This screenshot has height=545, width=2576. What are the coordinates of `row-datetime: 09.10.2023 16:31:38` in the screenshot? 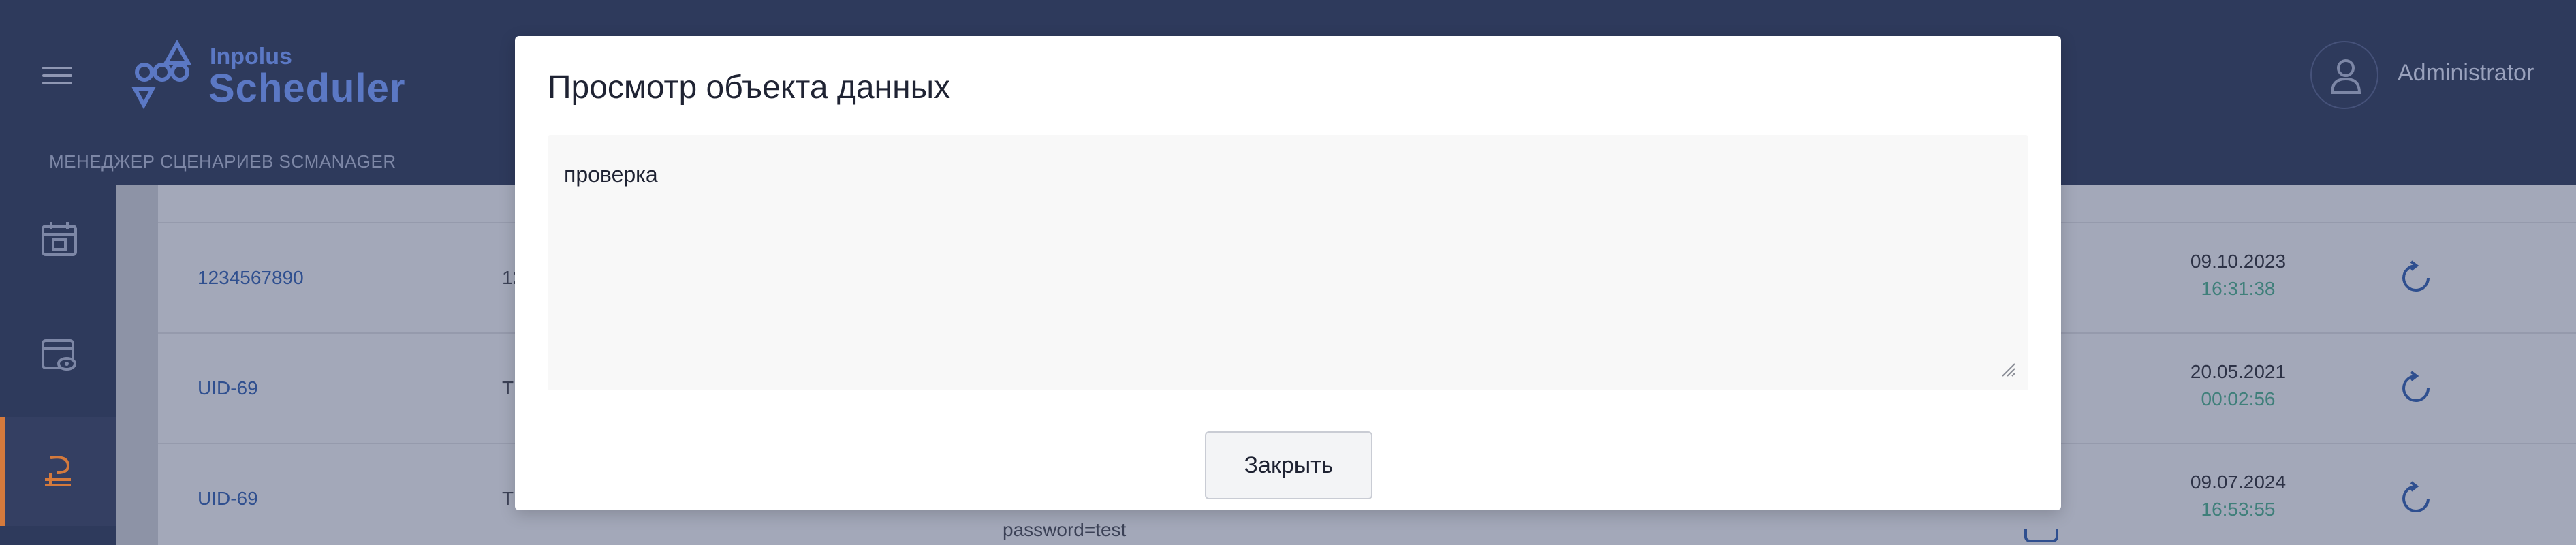 It's located at (2238, 275).